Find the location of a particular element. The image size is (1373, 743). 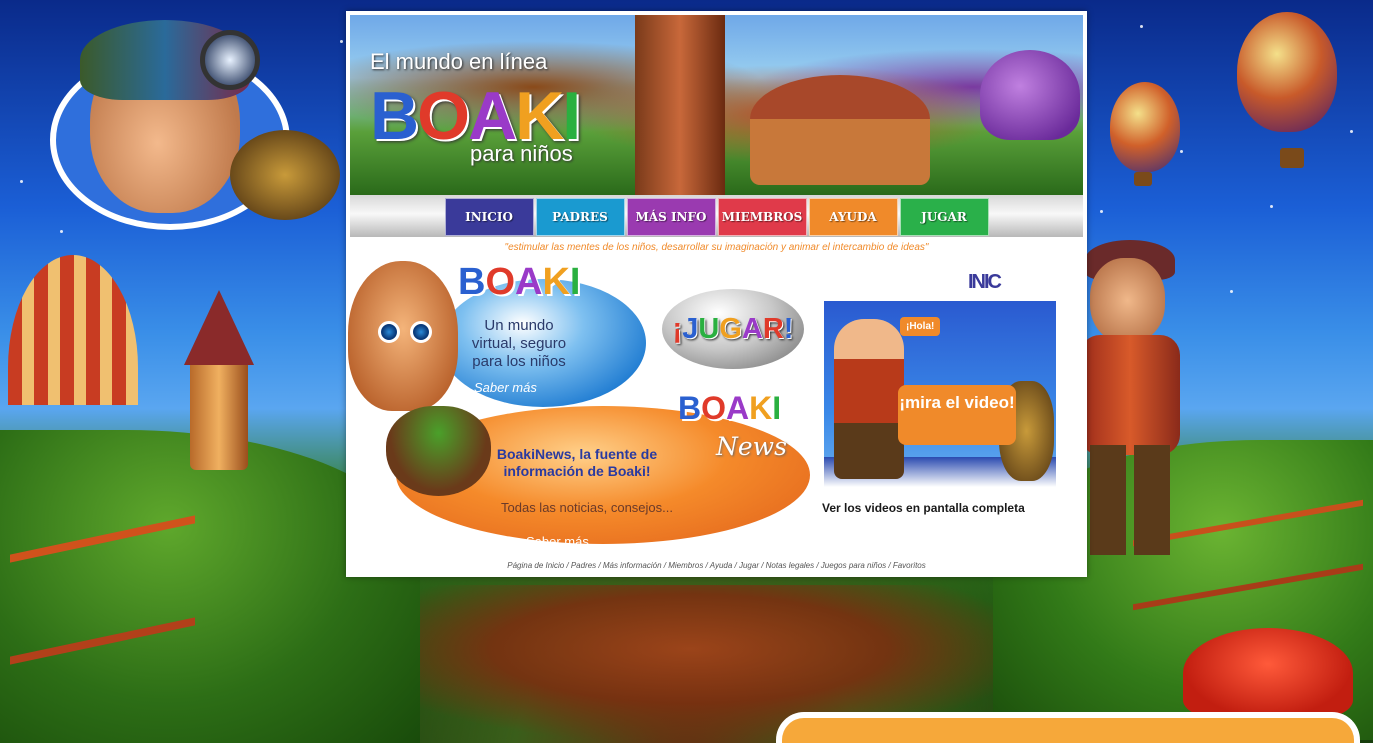

character-legs is located at coordinates (1130, 500).